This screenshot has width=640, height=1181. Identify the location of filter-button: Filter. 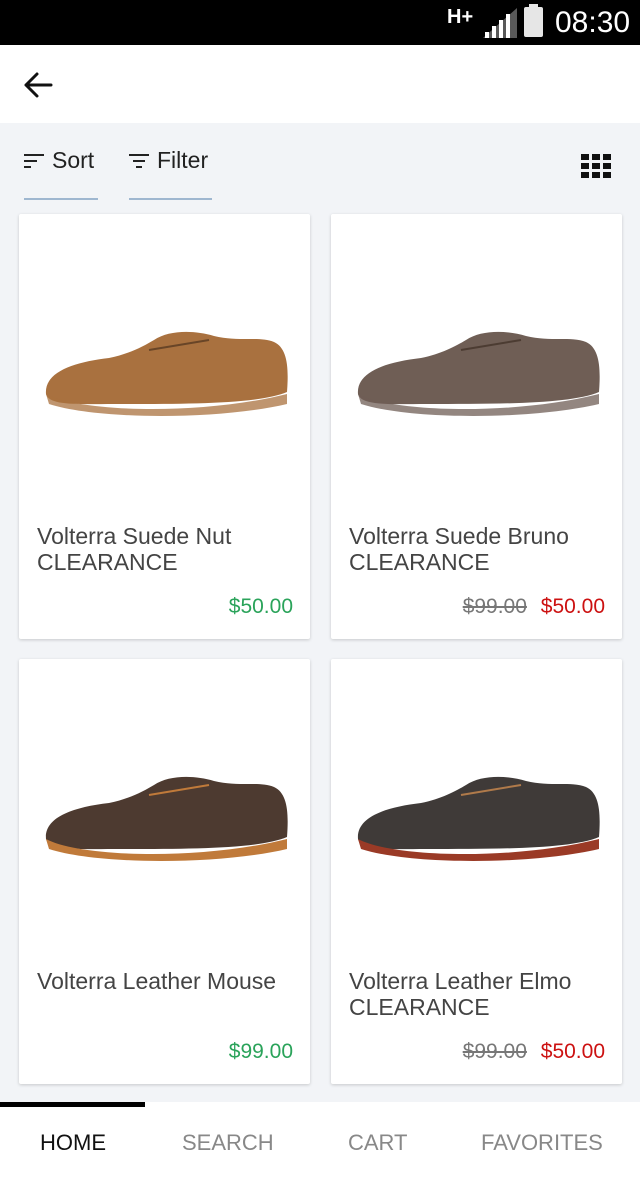
(170, 161).